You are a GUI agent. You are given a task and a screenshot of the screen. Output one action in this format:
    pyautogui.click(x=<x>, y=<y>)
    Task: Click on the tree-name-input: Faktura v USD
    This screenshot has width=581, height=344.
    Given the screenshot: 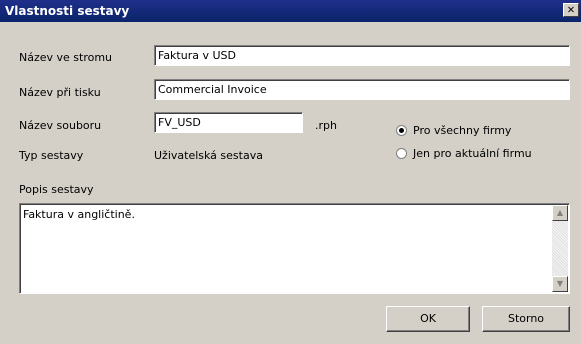 What is the action you would take?
    pyautogui.click(x=362, y=55)
    